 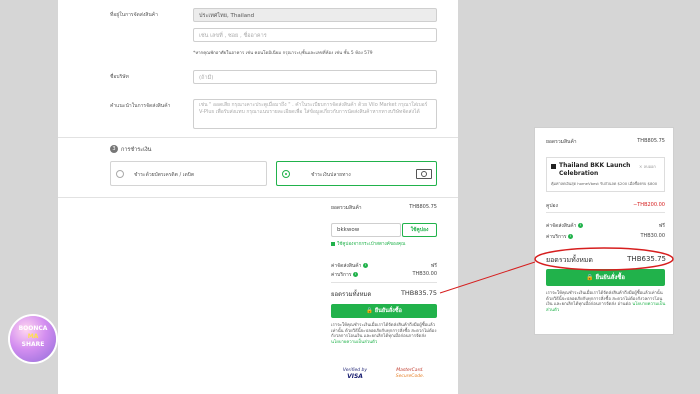 What do you see at coordinates (487, 277) in the screenshot?
I see `highlight-connector-line` at bounding box center [487, 277].